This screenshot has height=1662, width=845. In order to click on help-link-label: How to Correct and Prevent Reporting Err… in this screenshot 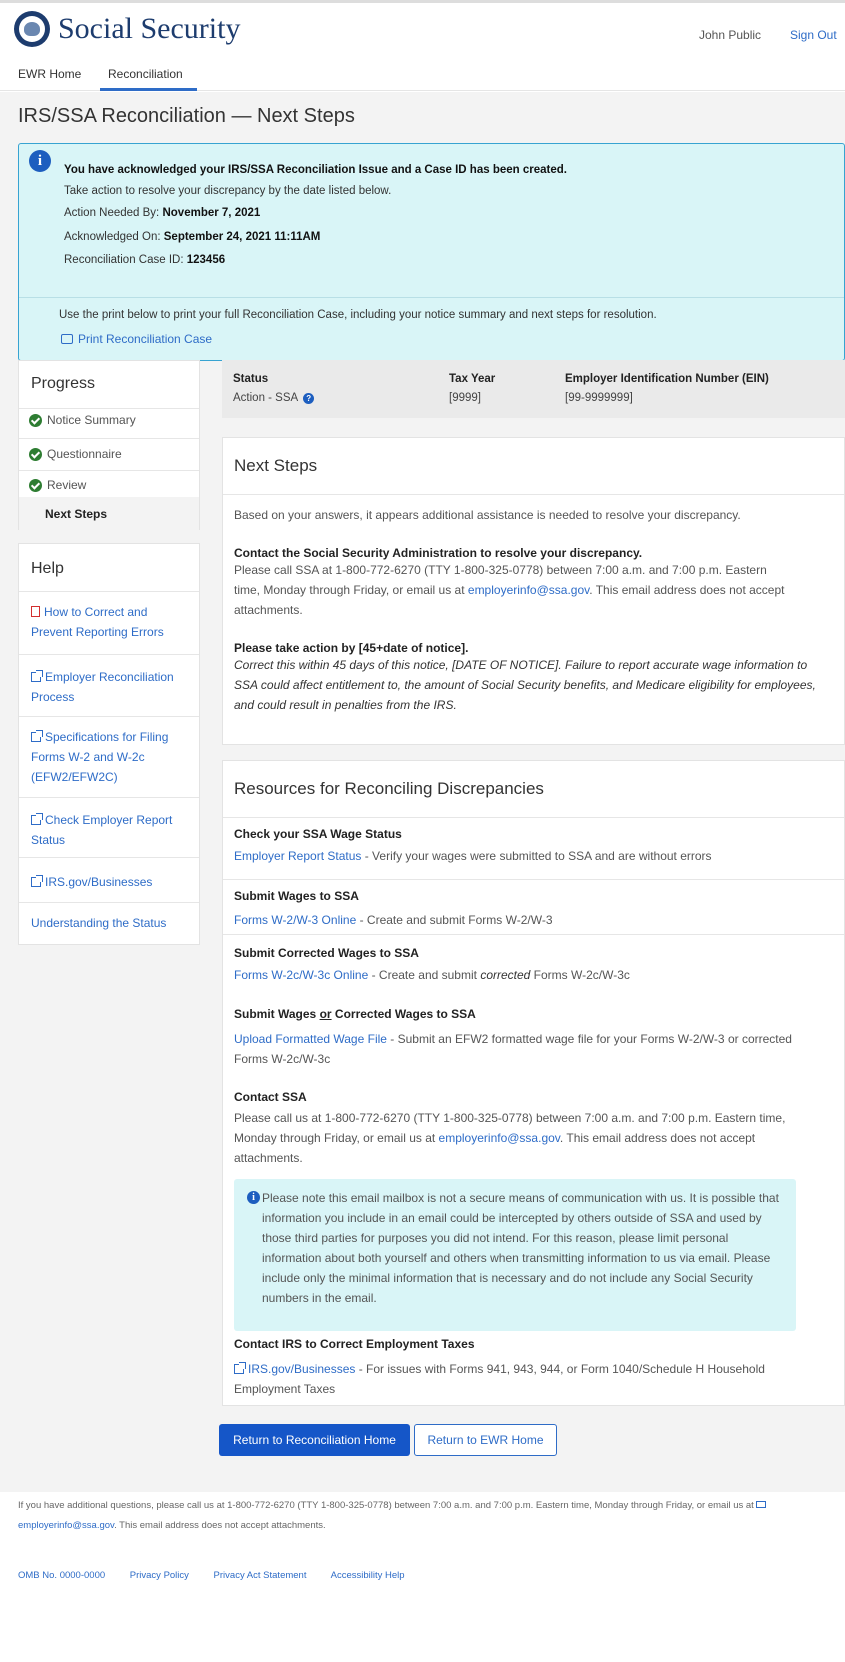, I will do `click(97, 622)`.